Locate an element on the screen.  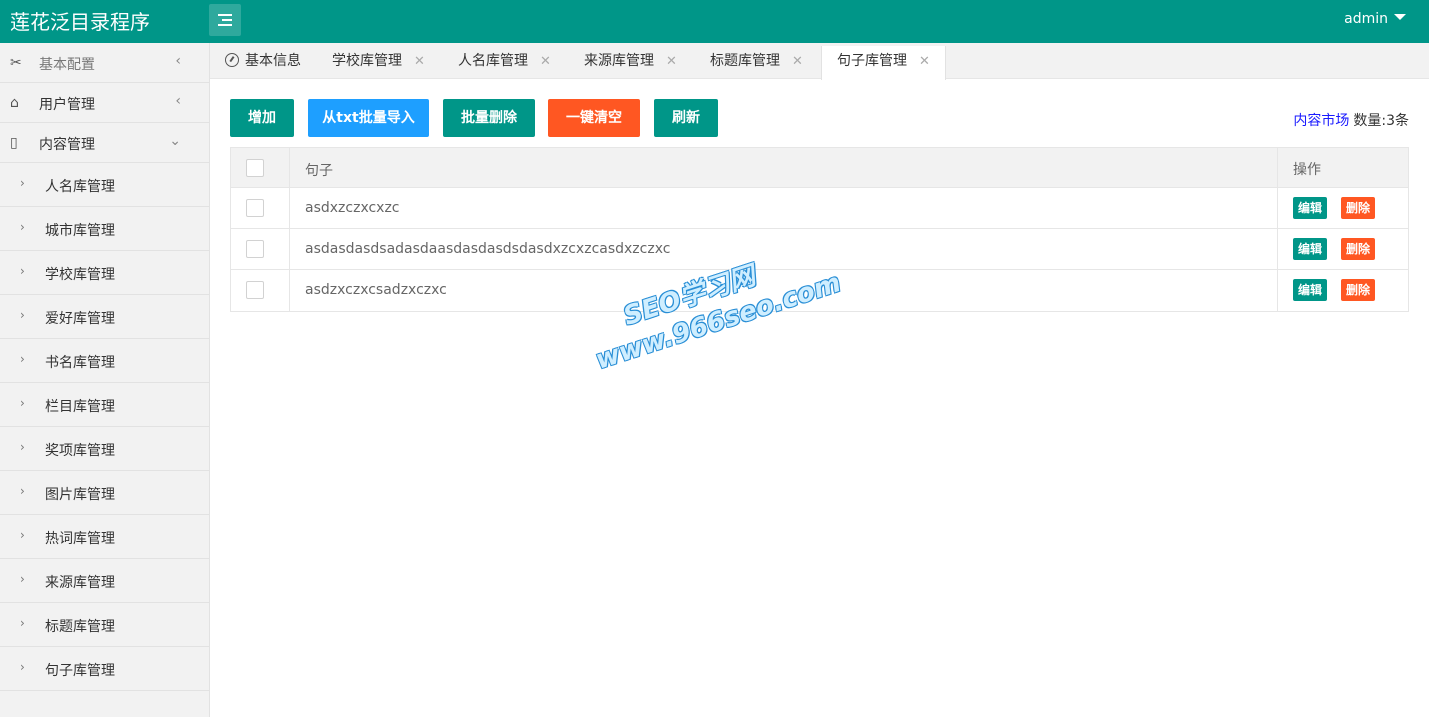
column-header-ops: 操作 is located at coordinates (1307, 170).